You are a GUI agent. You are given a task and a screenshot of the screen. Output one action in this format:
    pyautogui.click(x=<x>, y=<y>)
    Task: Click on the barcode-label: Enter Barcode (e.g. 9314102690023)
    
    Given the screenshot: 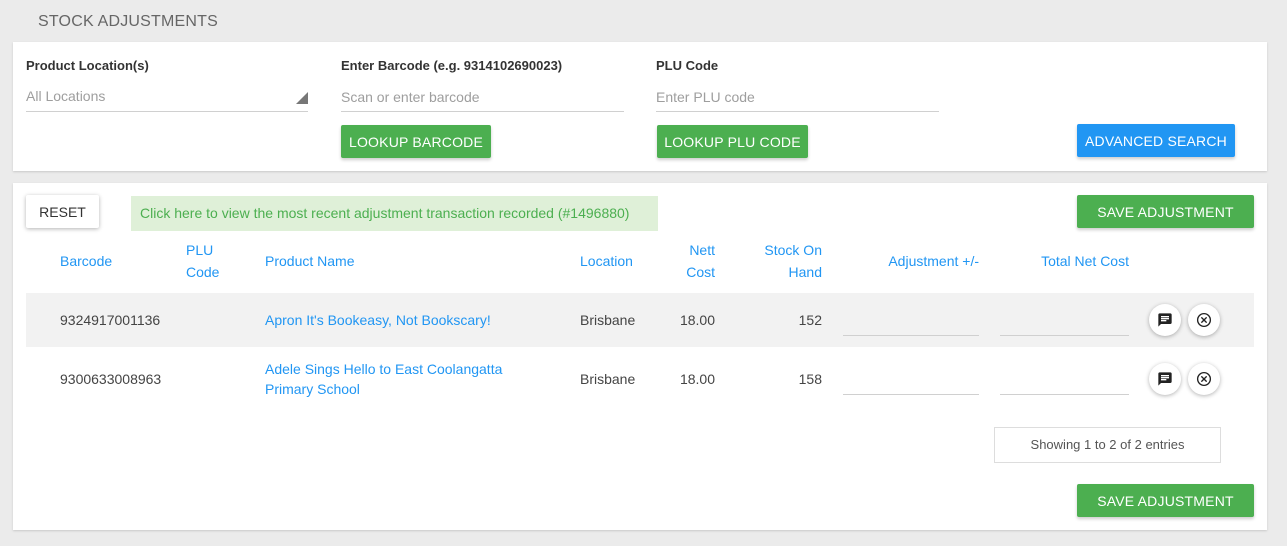 What is the action you would take?
    pyautogui.click(x=452, y=65)
    